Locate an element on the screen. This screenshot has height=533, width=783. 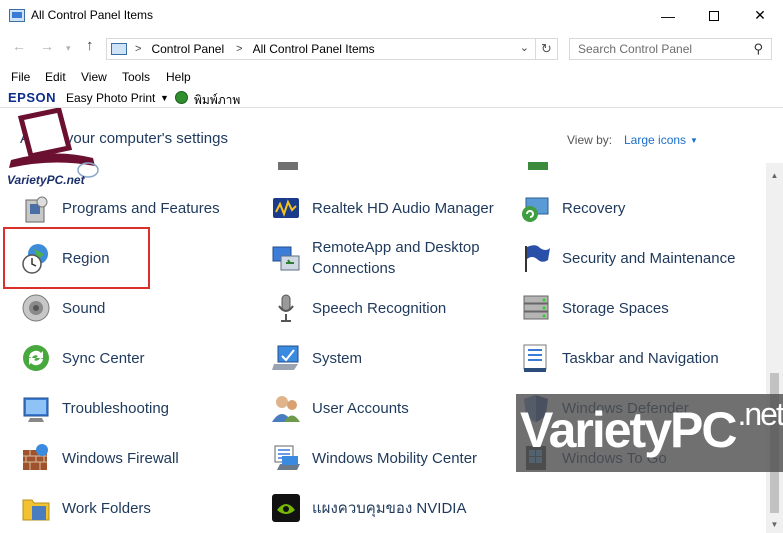
view-by-label: View by: is located at coordinates (590, 140).